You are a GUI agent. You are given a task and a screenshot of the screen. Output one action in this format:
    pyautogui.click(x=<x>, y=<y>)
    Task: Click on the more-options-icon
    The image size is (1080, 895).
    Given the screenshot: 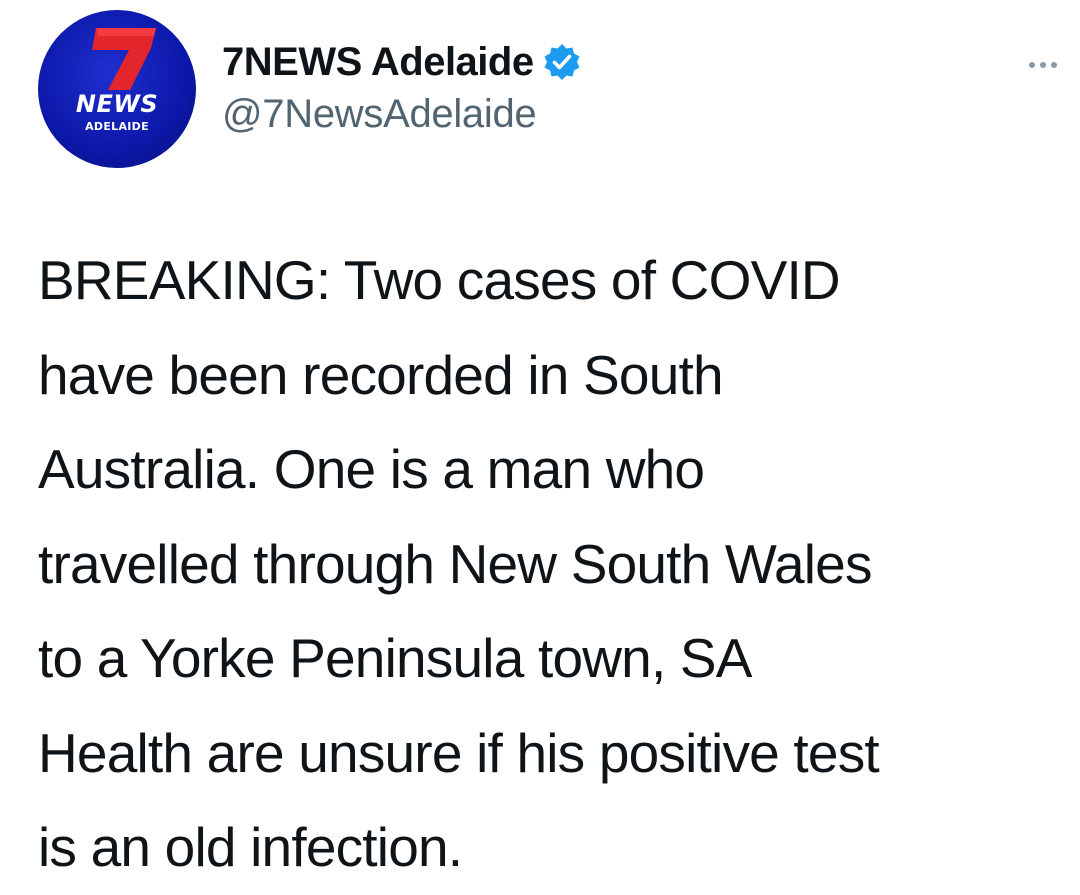 What is the action you would take?
    pyautogui.click(x=1043, y=65)
    